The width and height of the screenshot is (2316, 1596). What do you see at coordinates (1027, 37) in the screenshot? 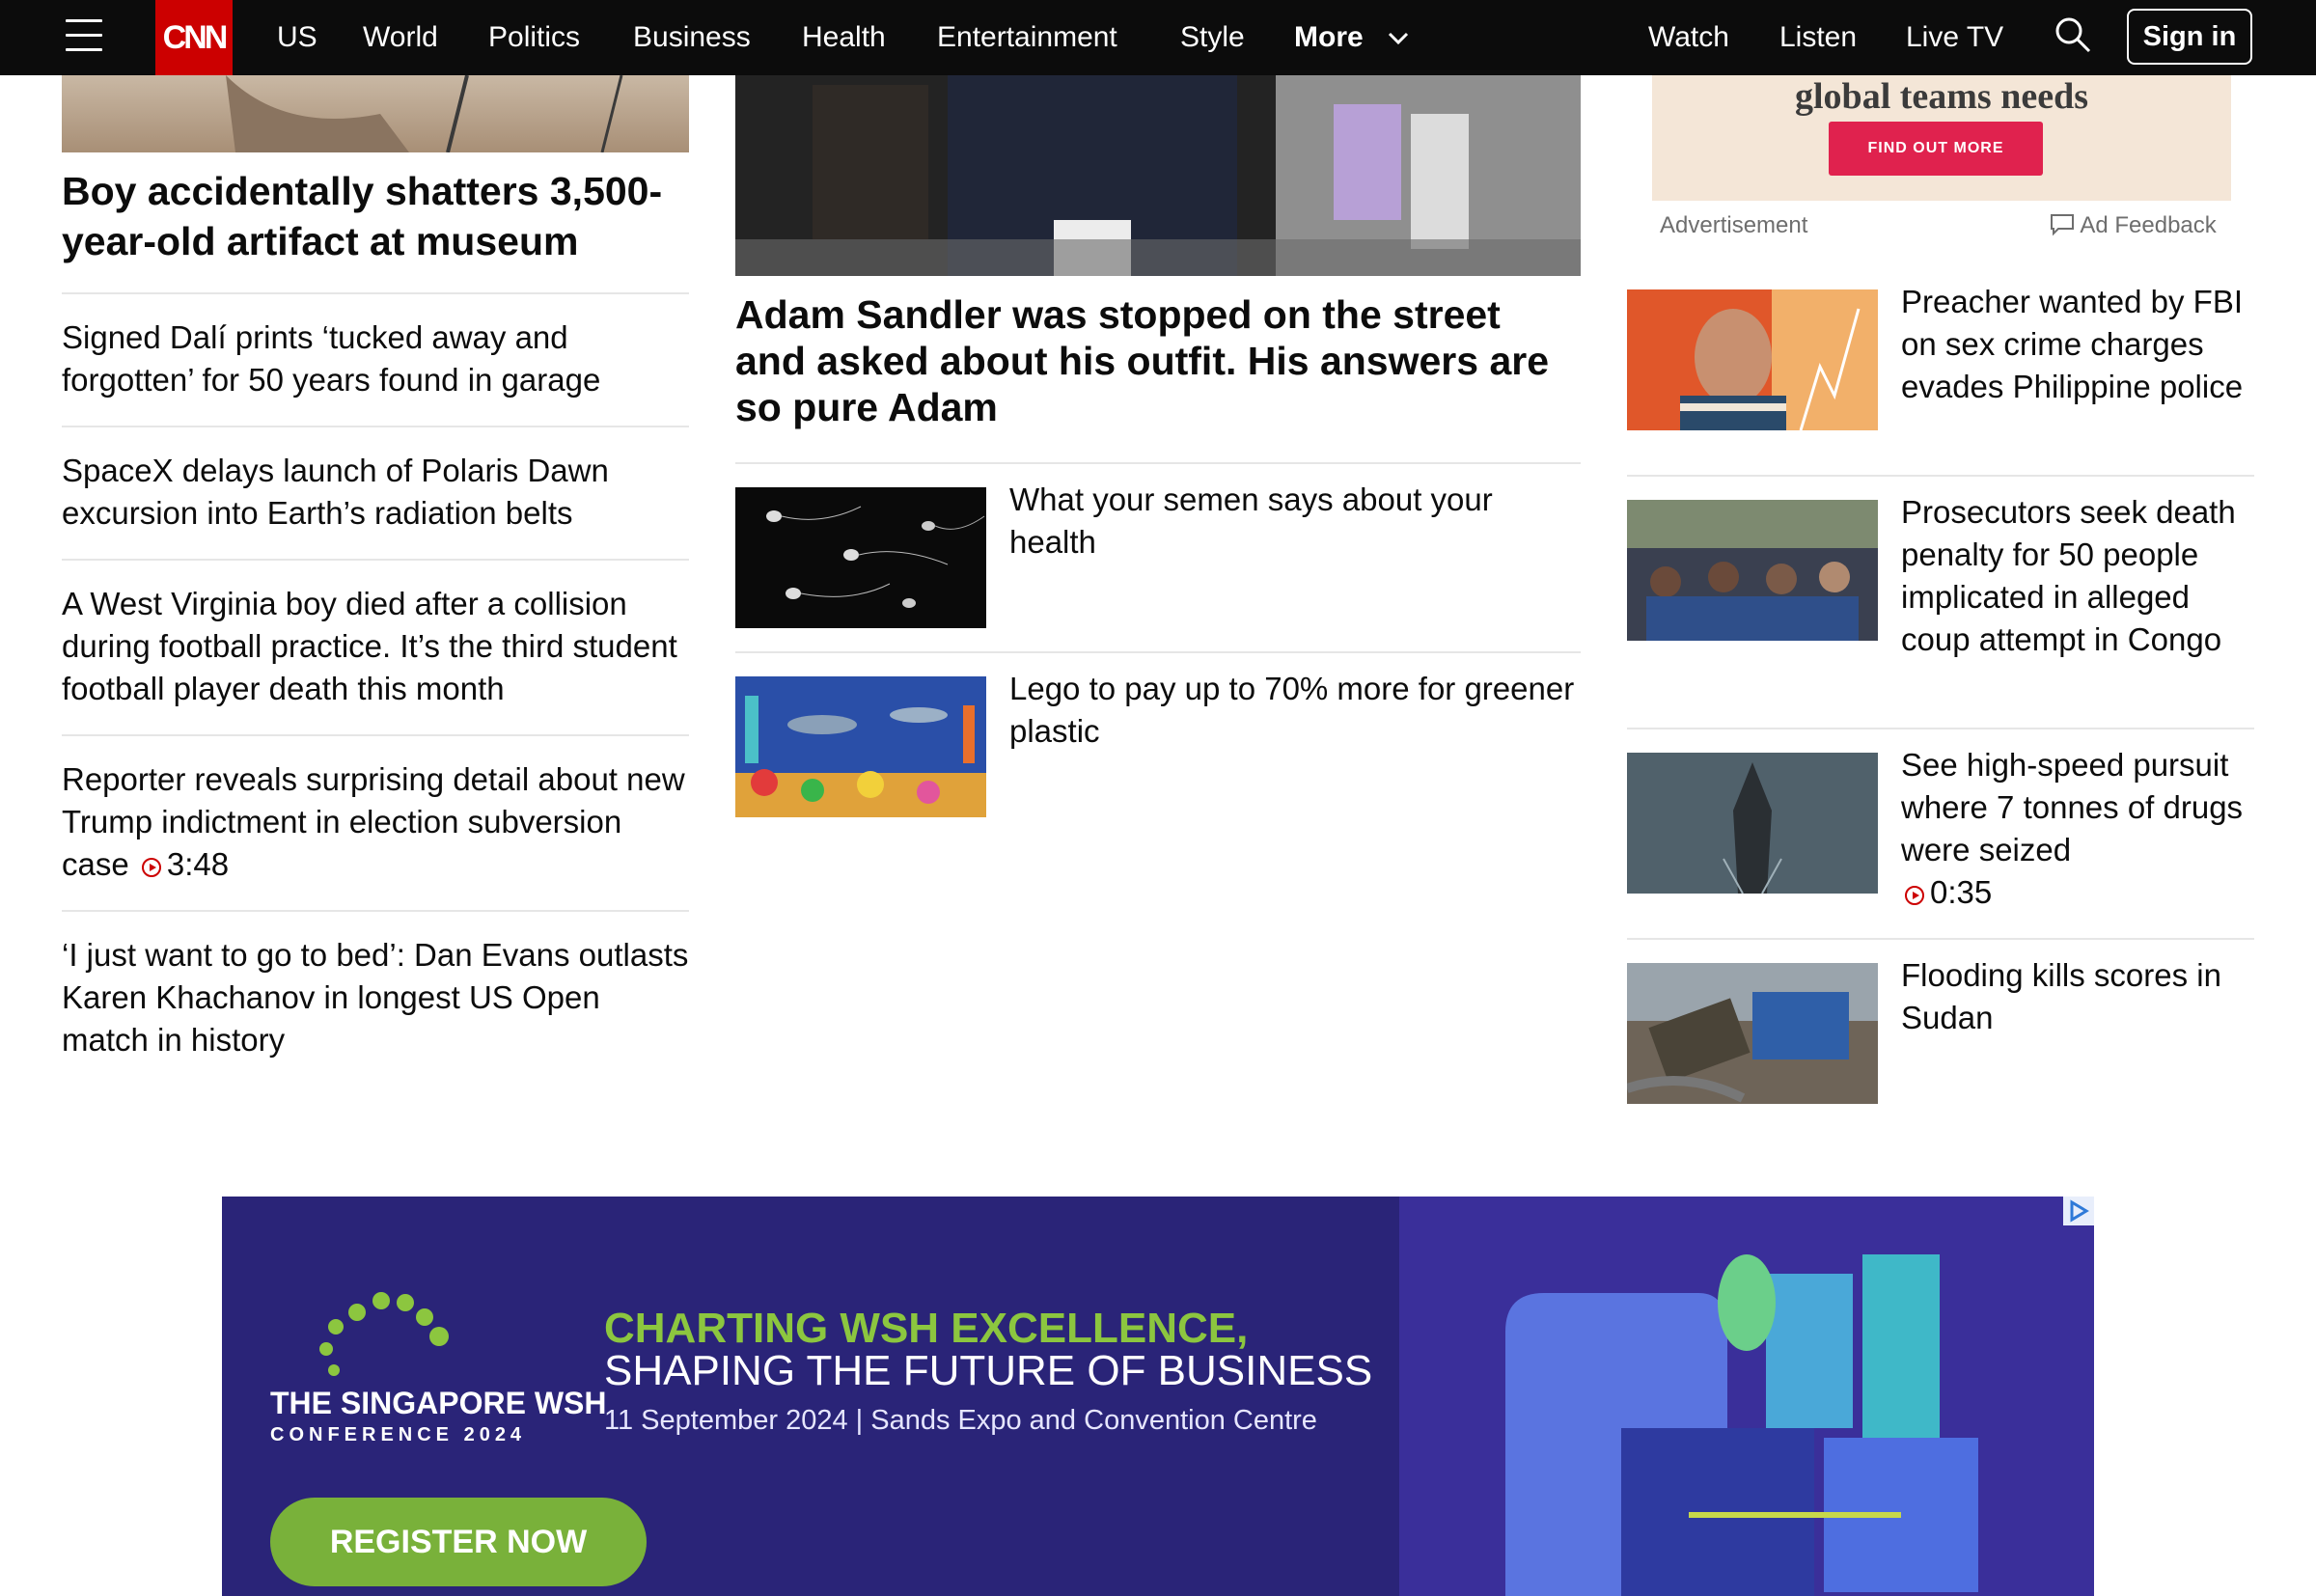
I see `nav-item-entertainment: Entertainment` at bounding box center [1027, 37].